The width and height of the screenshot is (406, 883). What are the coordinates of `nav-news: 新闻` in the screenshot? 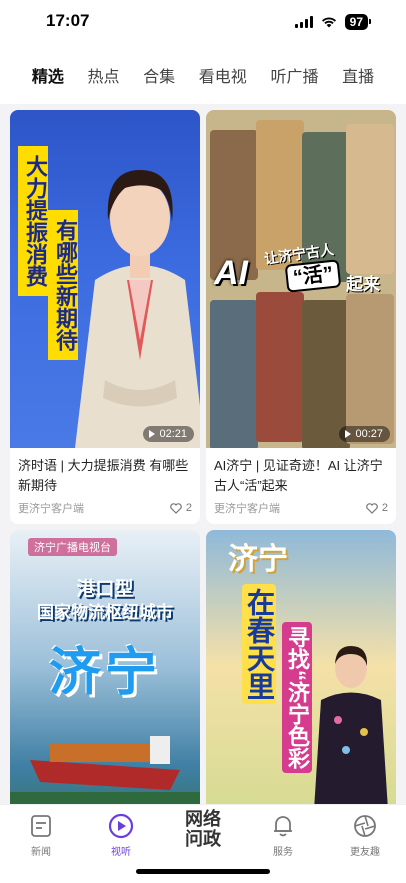 It's located at (41, 834).